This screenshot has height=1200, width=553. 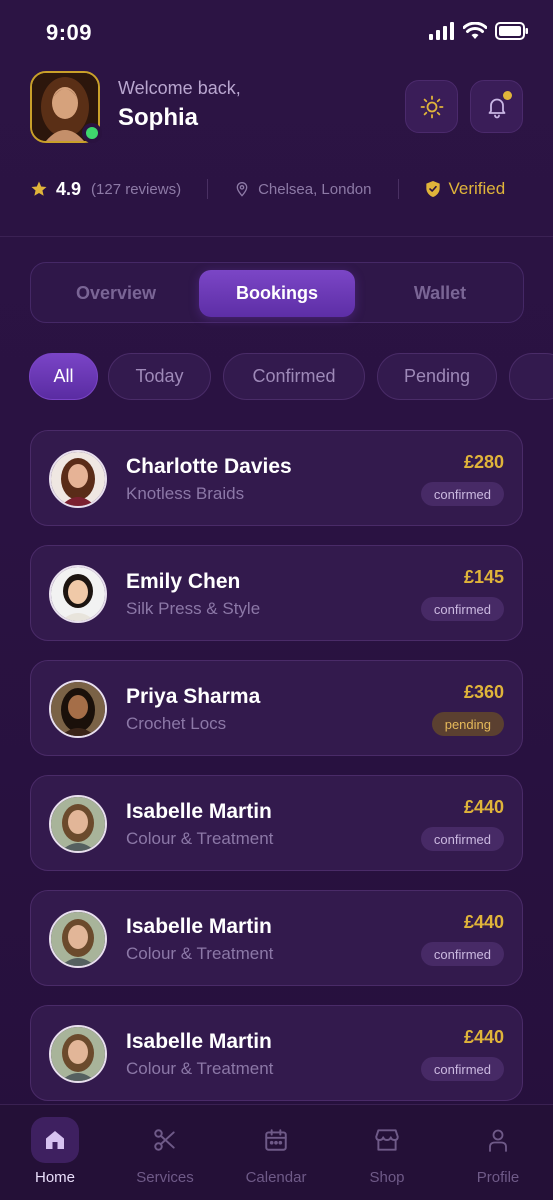 What do you see at coordinates (498, 1140) in the screenshot?
I see `profile-icon` at bounding box center [498, 1140].